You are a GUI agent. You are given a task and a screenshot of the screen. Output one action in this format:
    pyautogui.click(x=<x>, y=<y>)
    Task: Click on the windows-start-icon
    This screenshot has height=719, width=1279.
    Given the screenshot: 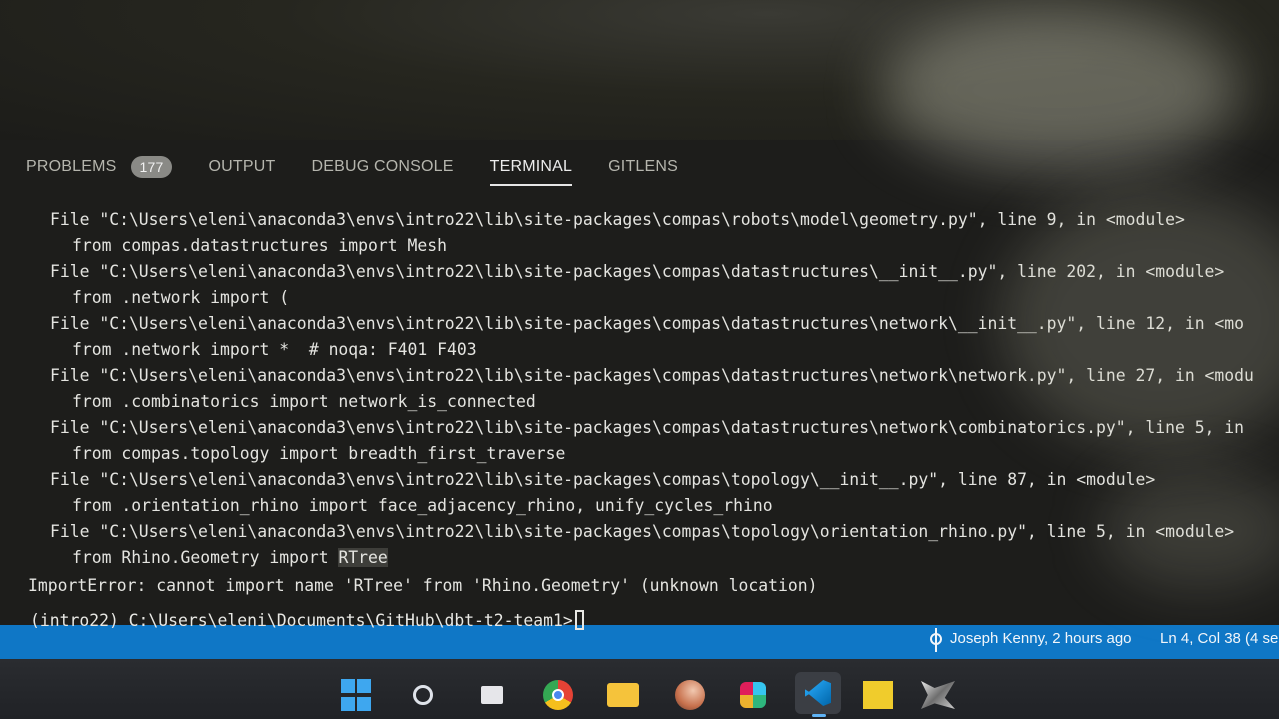 What is the action you would take?
    pyautogui.click(x=356, y=695)
    